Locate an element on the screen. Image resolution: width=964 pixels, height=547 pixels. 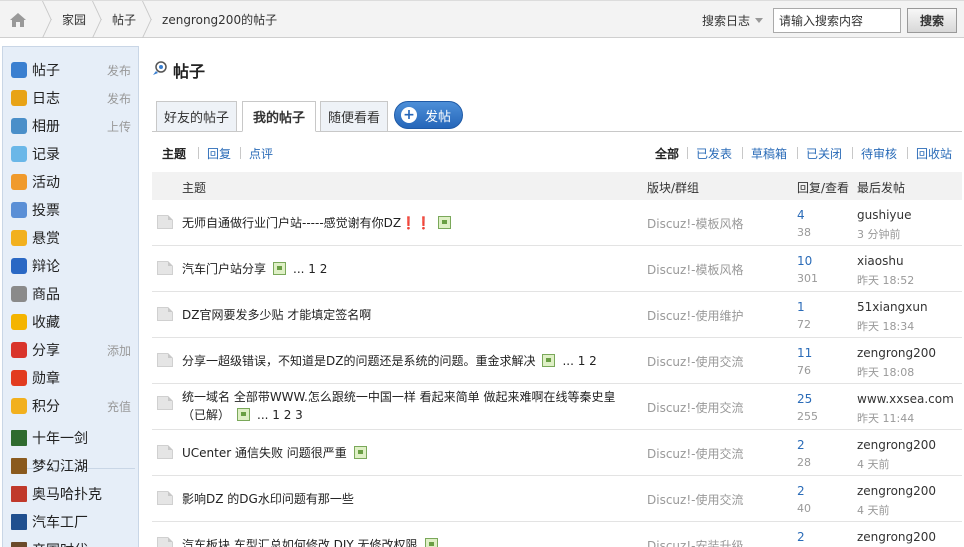
sidebar-app-item: 奥马哈扑克 is located at coordinates (72, 494).